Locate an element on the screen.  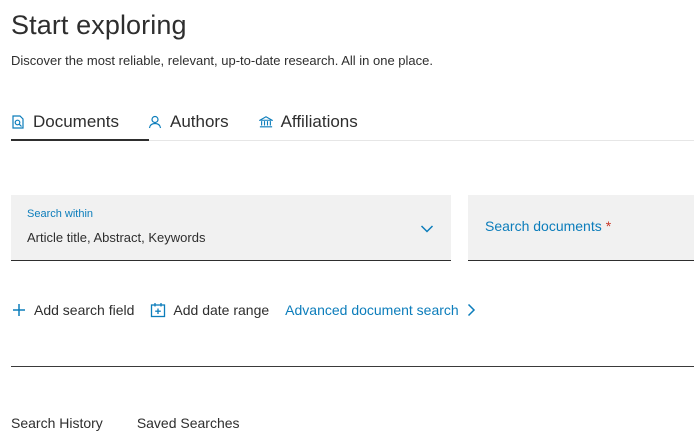
search-type-tabs: Documents Authors Affiliations is located at coordinates (184, 124).